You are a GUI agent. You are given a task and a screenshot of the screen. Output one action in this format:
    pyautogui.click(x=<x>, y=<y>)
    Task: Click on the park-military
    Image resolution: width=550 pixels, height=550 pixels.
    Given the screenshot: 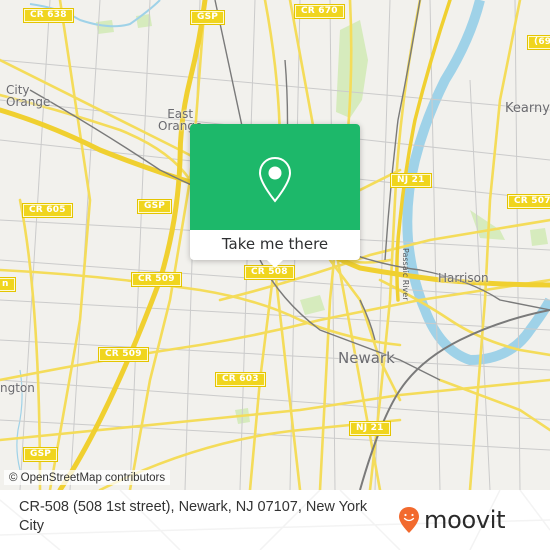 What is the action you would take?
    pyautogui.click(x=312, y=305)
    